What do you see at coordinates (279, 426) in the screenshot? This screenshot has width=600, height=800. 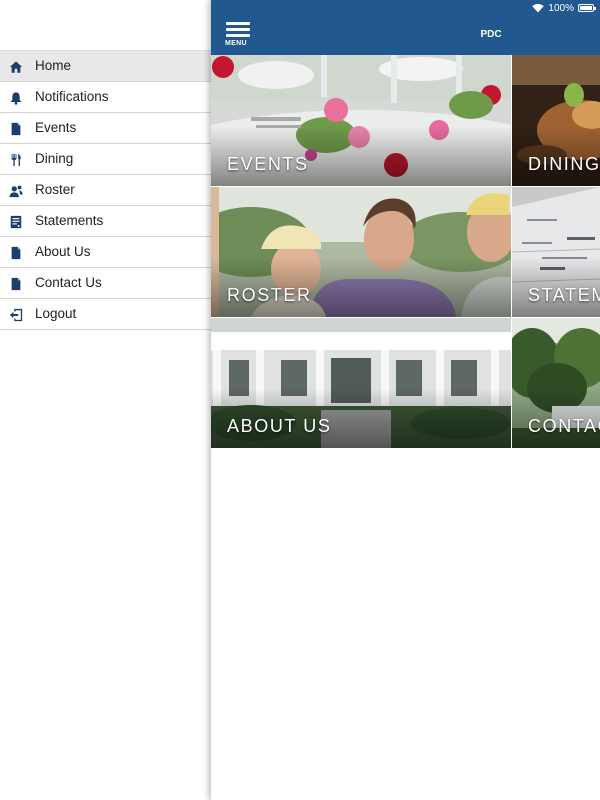 I see `tile-label: ABOUT US` at bounding box center [279, 426].